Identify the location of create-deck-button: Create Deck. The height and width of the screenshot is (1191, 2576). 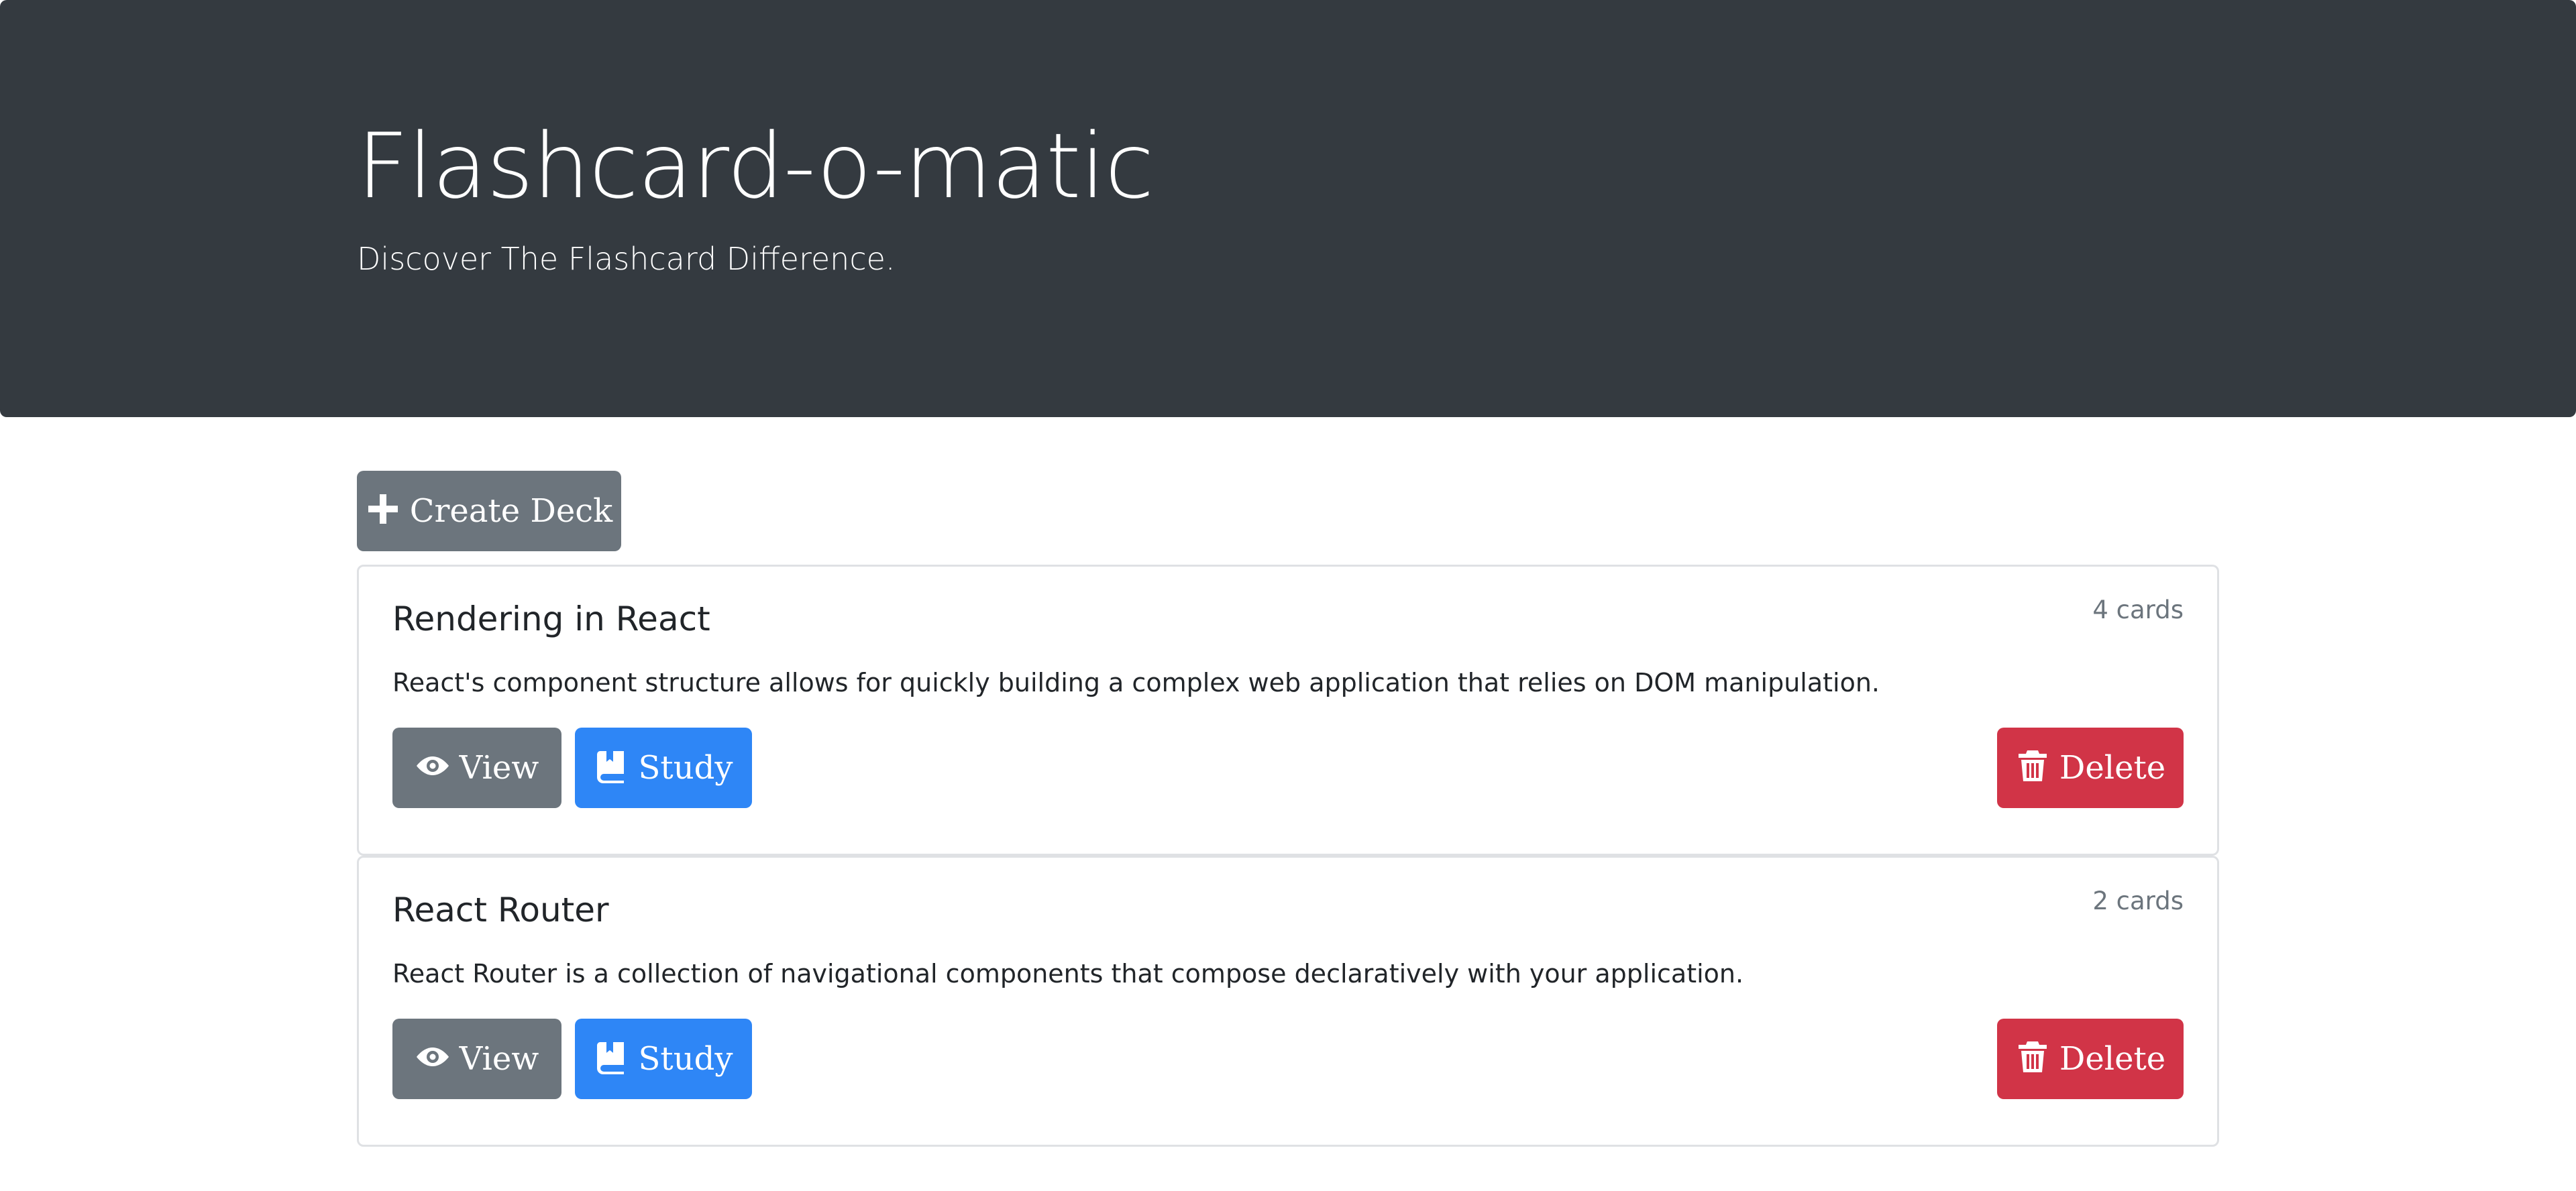
(489, 511).